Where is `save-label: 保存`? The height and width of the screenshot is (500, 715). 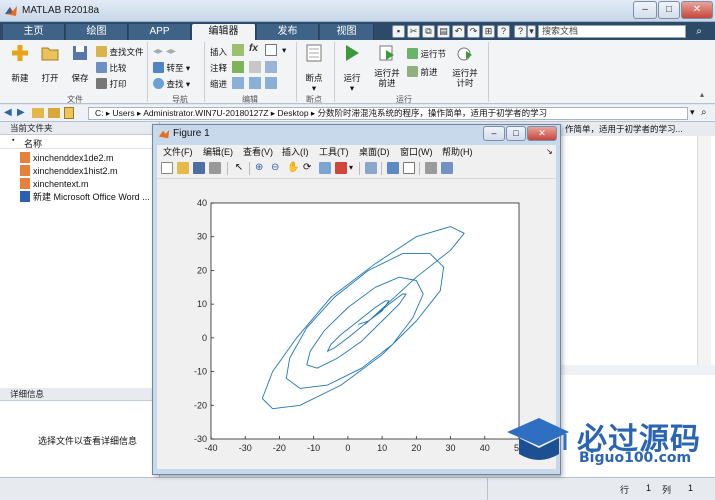
save-label: 保存 is located at coordinates (80, 78).